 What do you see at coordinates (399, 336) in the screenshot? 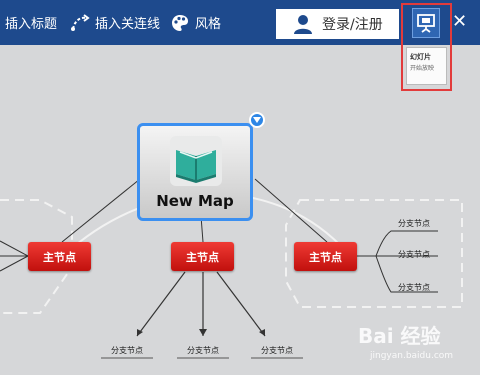
I see `watermark: Bai 经验` at bounding box center [399, 336].